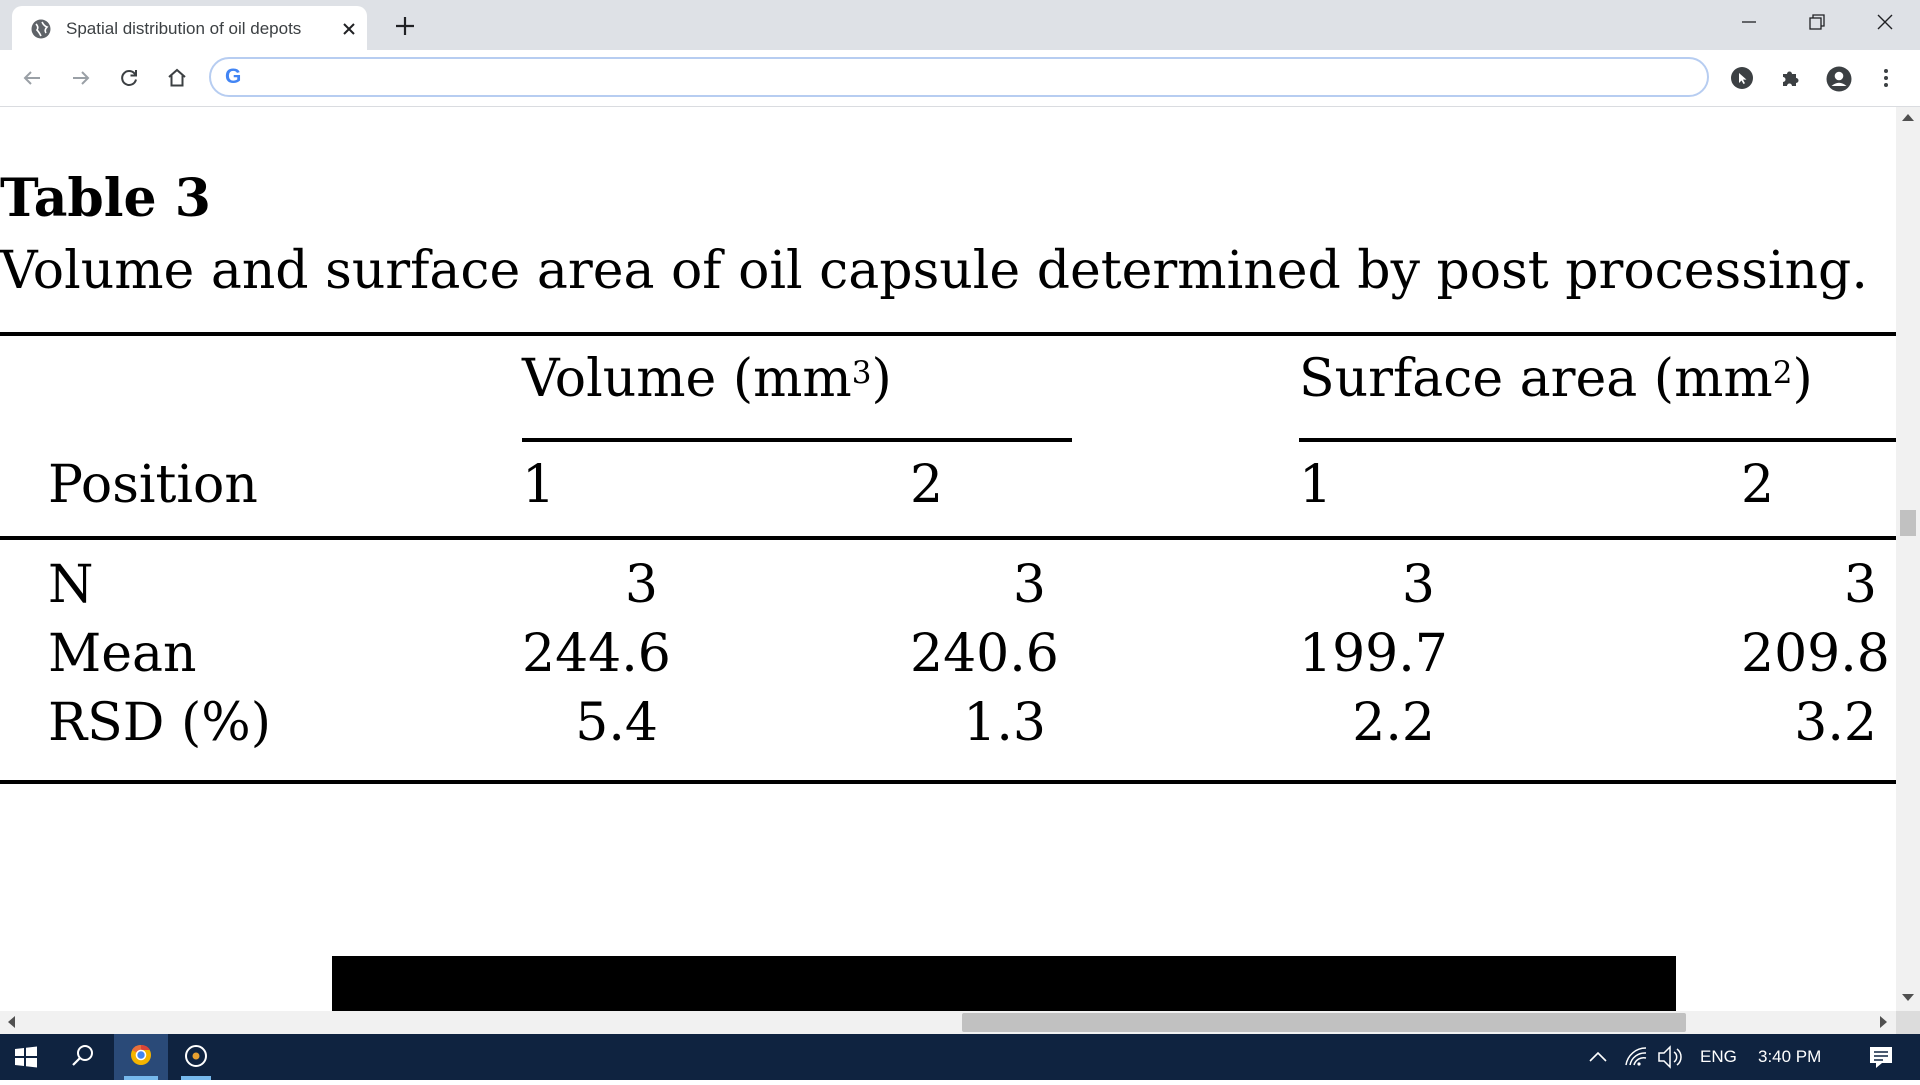  What do you see at coordinates (83, 1057) in the screenshot?
I see `search-icon` at bounding box center [83, 1057].